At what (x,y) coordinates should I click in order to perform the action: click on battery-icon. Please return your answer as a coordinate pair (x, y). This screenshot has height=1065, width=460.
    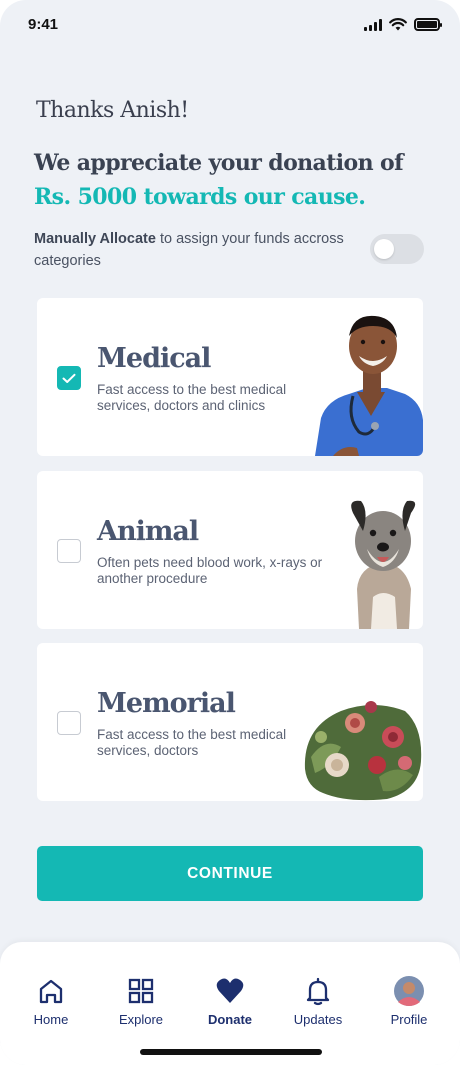
    Looking at the image, I should click on (428, 24).